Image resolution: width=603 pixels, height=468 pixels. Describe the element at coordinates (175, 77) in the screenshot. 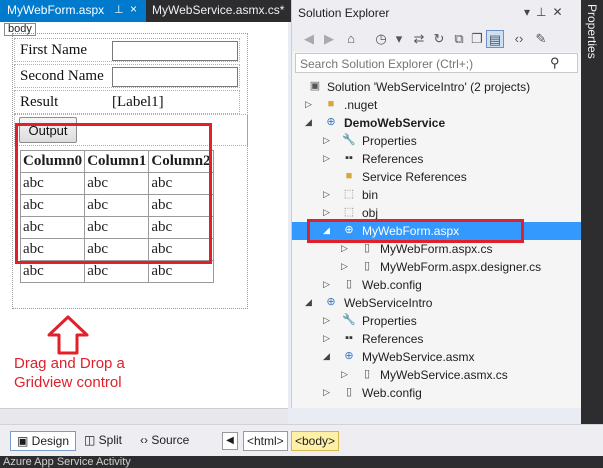

I see `second-name-input` at that location.